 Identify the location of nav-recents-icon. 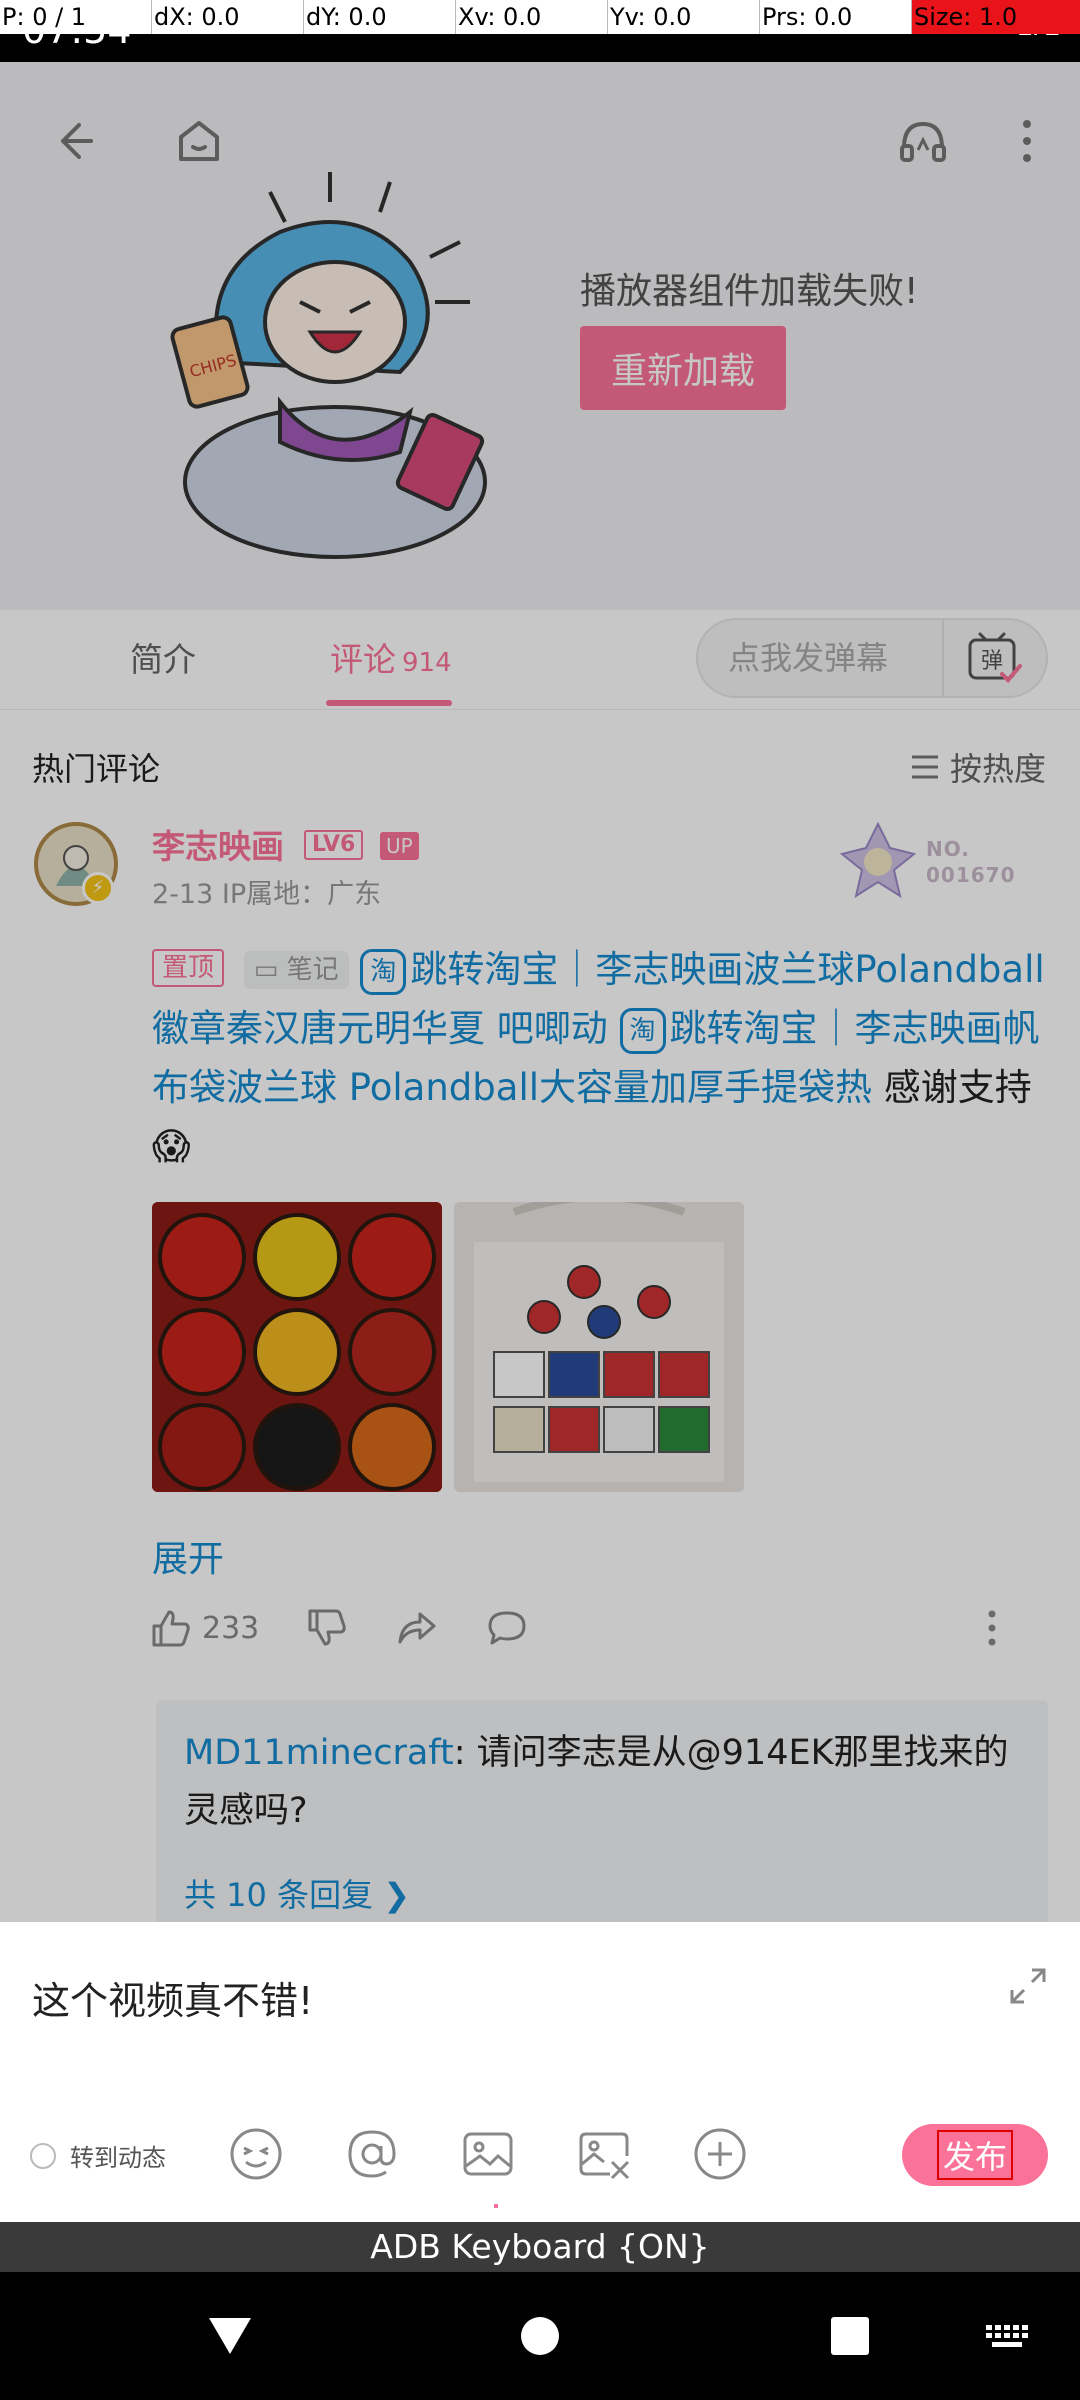
(850, 2336).